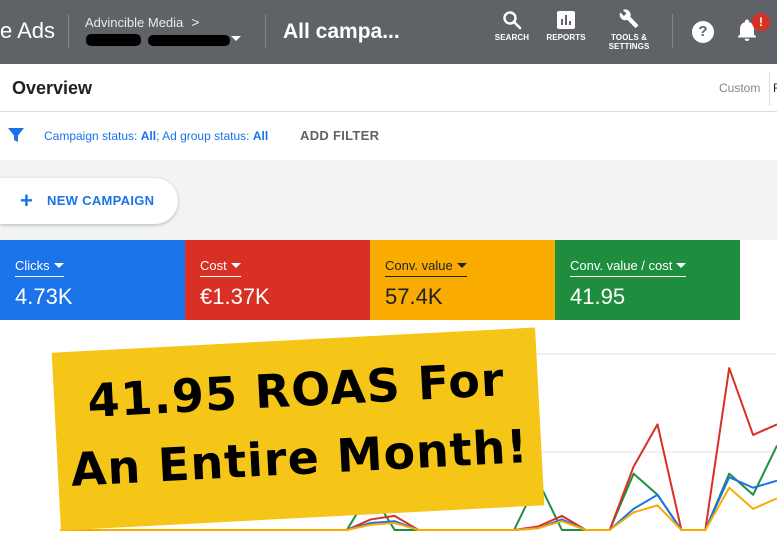  What do you see at coordinates (628, 267) in the screenshot?
I see `metric-selector-conv-value-cost: Conv. value / cost` at bounding box center [628, 267].